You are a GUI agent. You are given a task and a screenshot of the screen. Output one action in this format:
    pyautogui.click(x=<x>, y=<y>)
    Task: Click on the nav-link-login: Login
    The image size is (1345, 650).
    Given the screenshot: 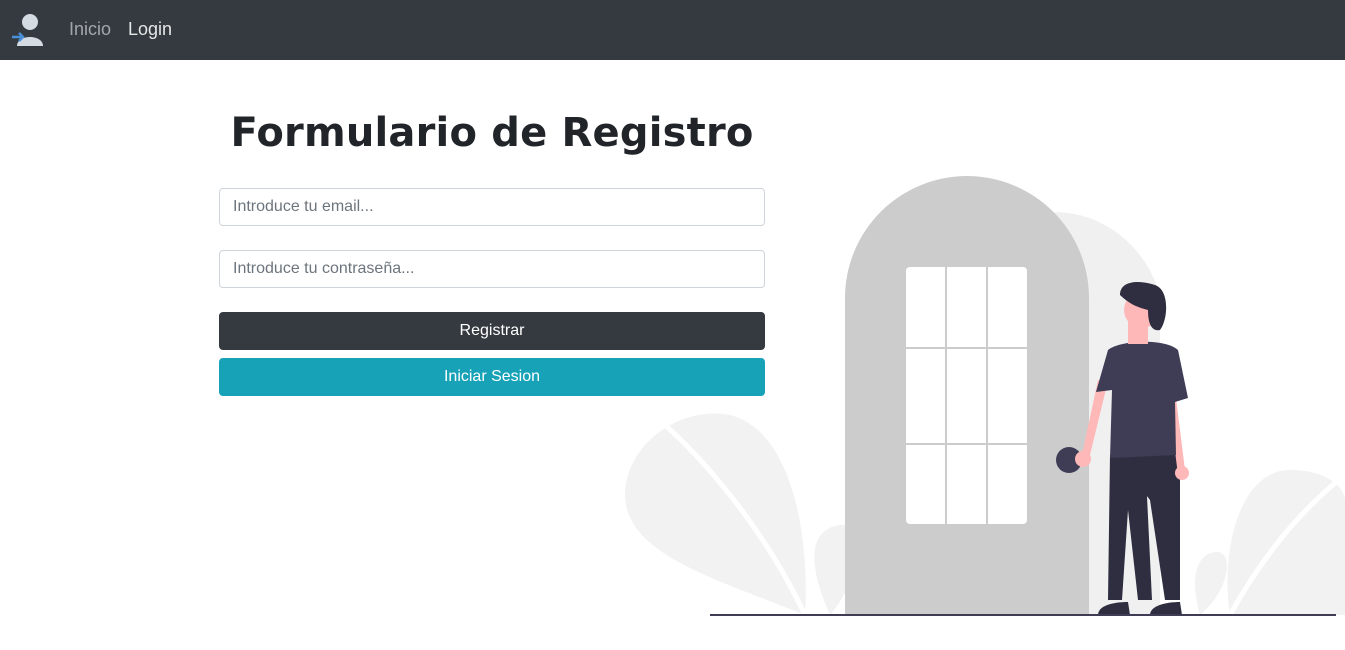 What is the action you would take?
    pyautogui.click(x=150, y=29)
    